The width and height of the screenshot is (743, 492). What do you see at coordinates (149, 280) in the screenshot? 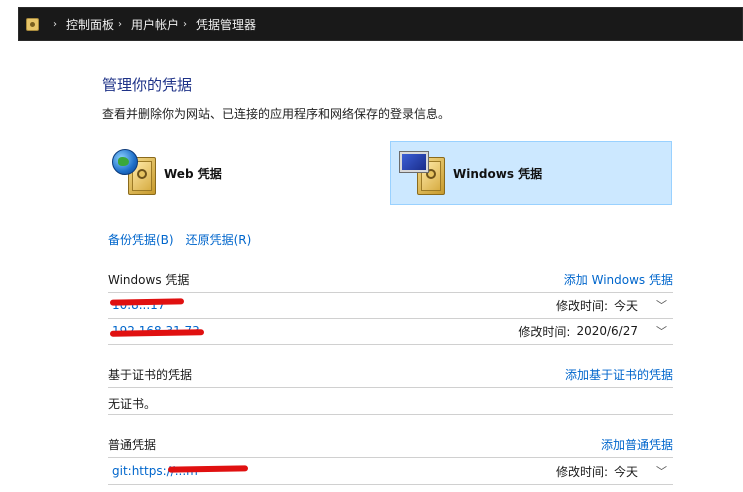
I see `section-title: Windows 凭据` at bounding box center [149, 280].